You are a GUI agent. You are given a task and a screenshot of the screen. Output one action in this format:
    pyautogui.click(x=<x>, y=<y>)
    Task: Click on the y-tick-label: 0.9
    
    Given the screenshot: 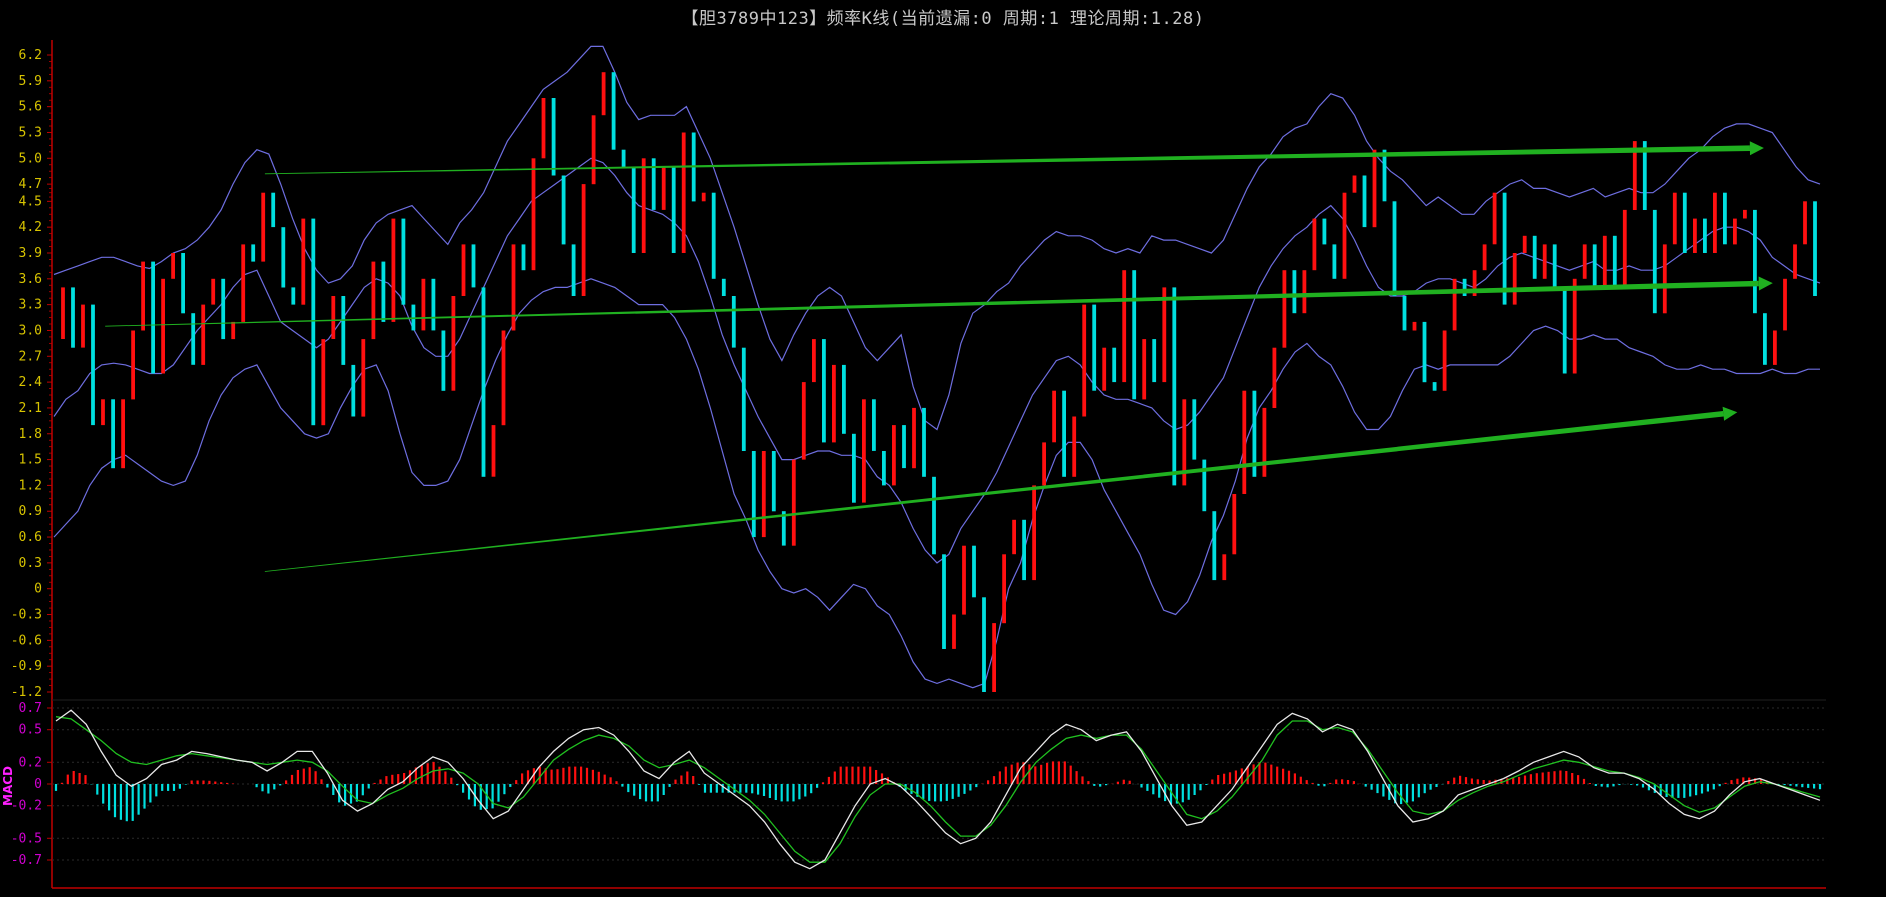 What is the action you would take?
    pyautogui.click(x=30, y=511)
    